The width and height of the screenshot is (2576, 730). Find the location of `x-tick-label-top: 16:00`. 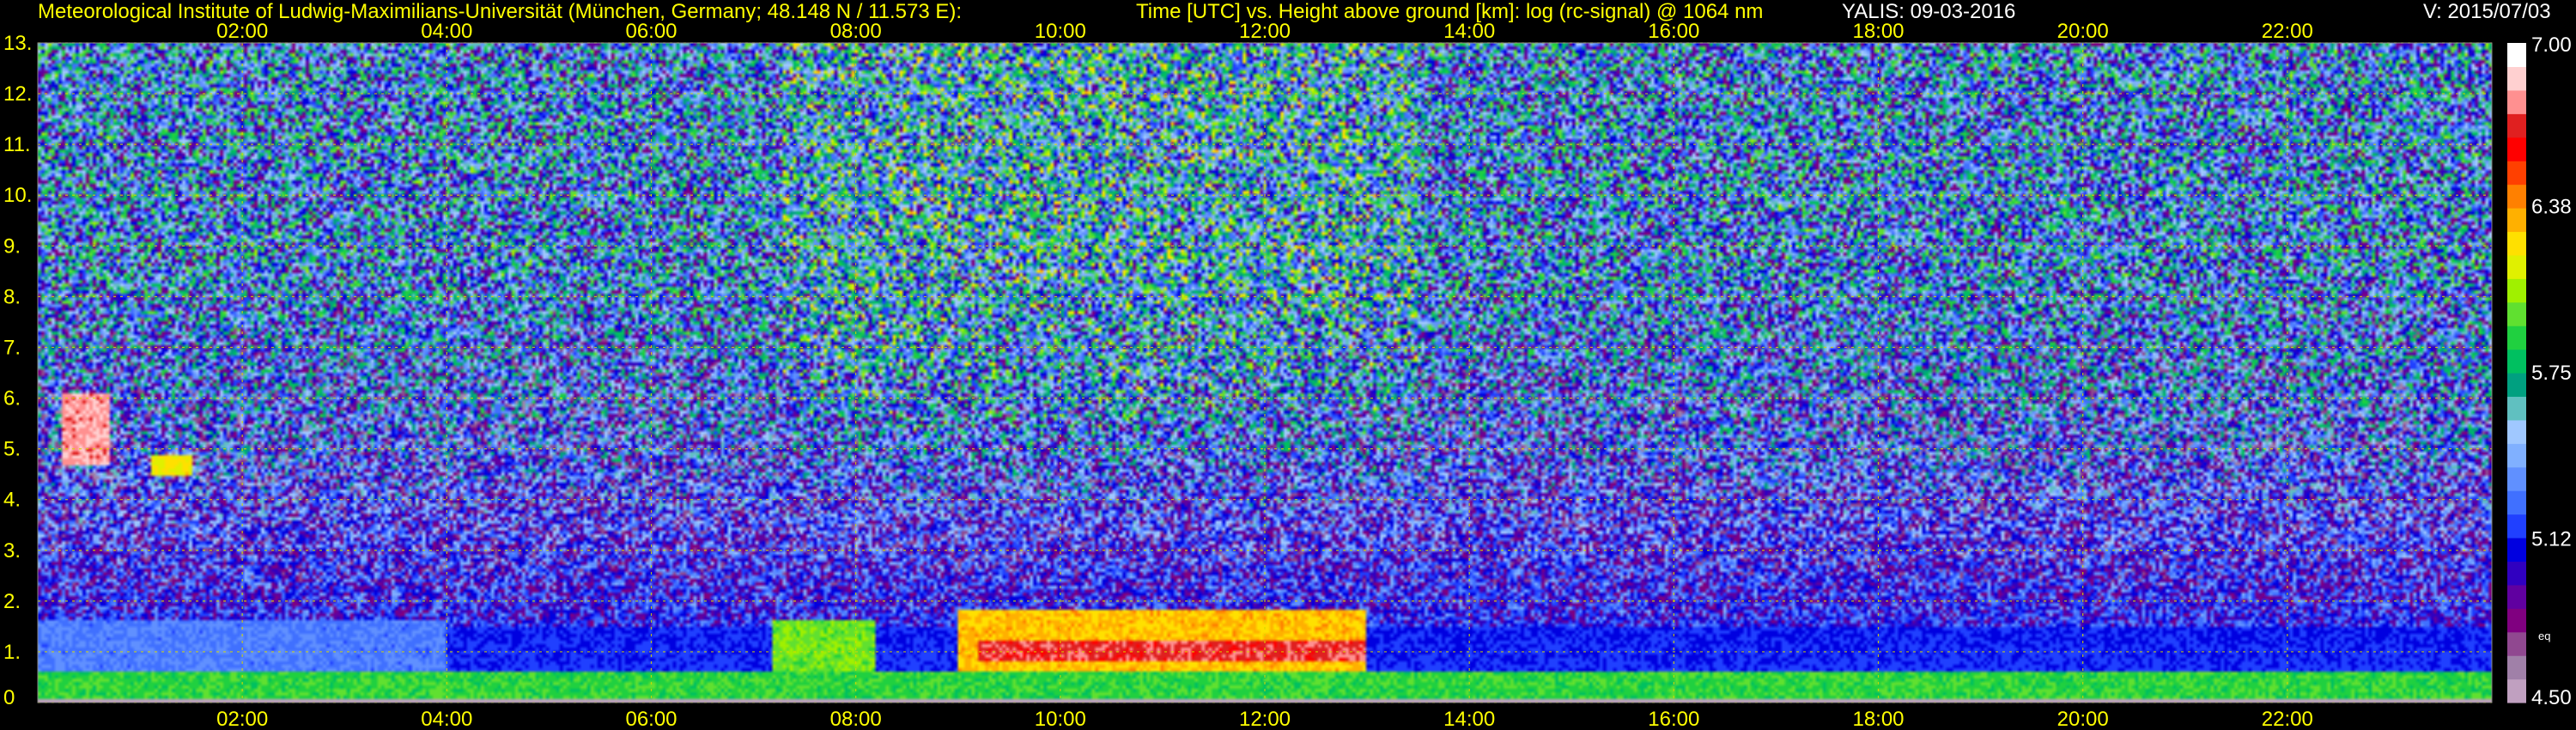

x-tick-label-top: 16:00 is located at coordinates (1674, 31).